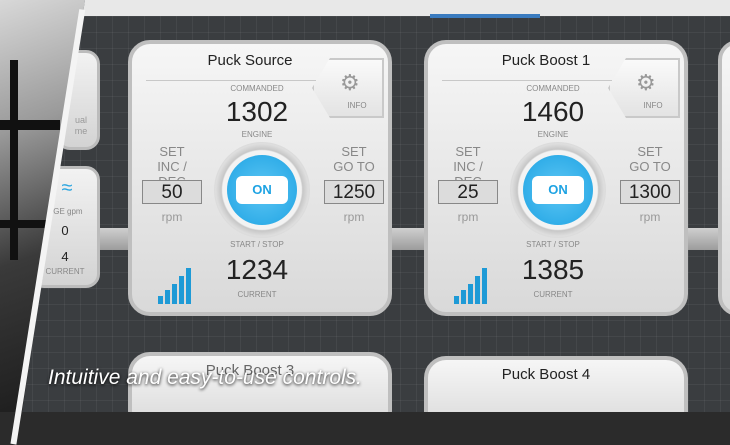  Describe the element at coordinates (172, 192) in the screenshot. I see `inc-dec-field: 50` at that location.